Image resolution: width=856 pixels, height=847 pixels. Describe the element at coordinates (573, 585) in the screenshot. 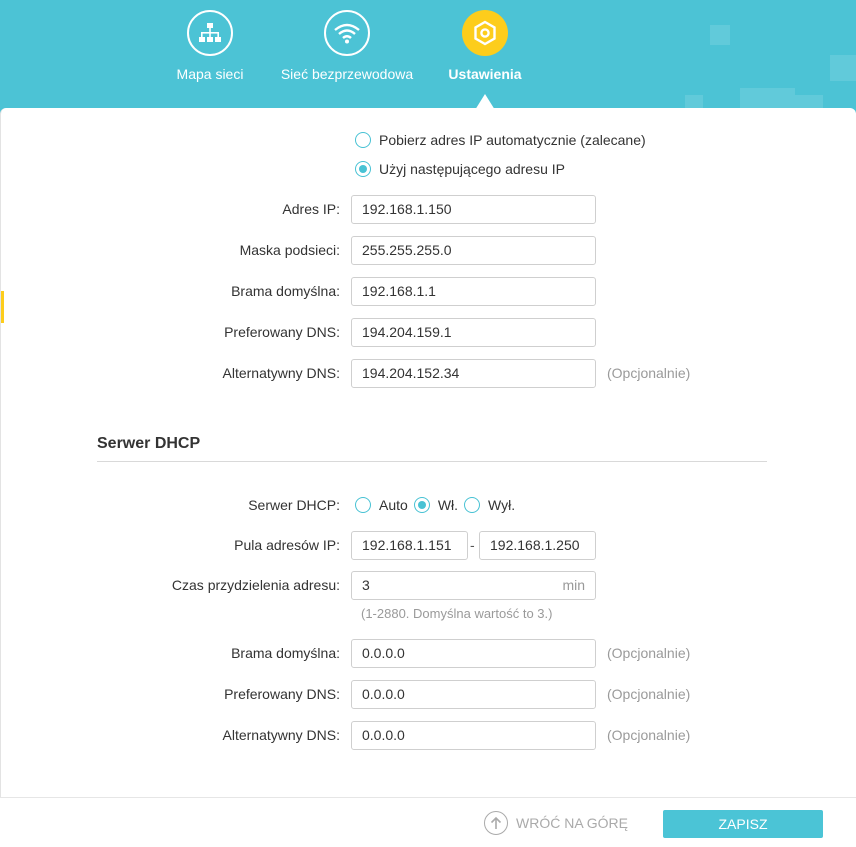

I see `dhcp-lease-unit: min` at that location.